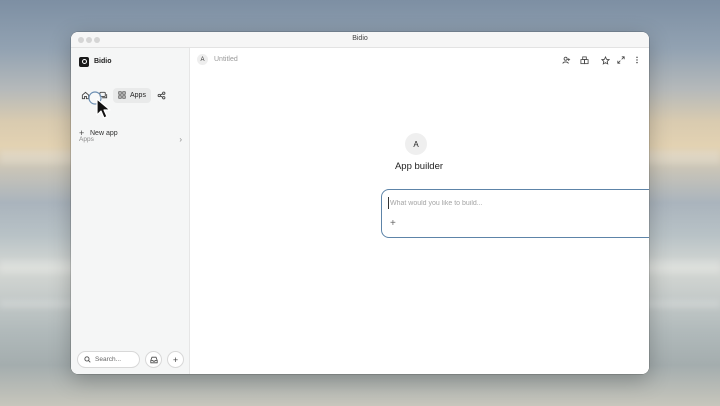 The image size is (720, 406). I want to click on brand-logo-icon, so click(84, 61).